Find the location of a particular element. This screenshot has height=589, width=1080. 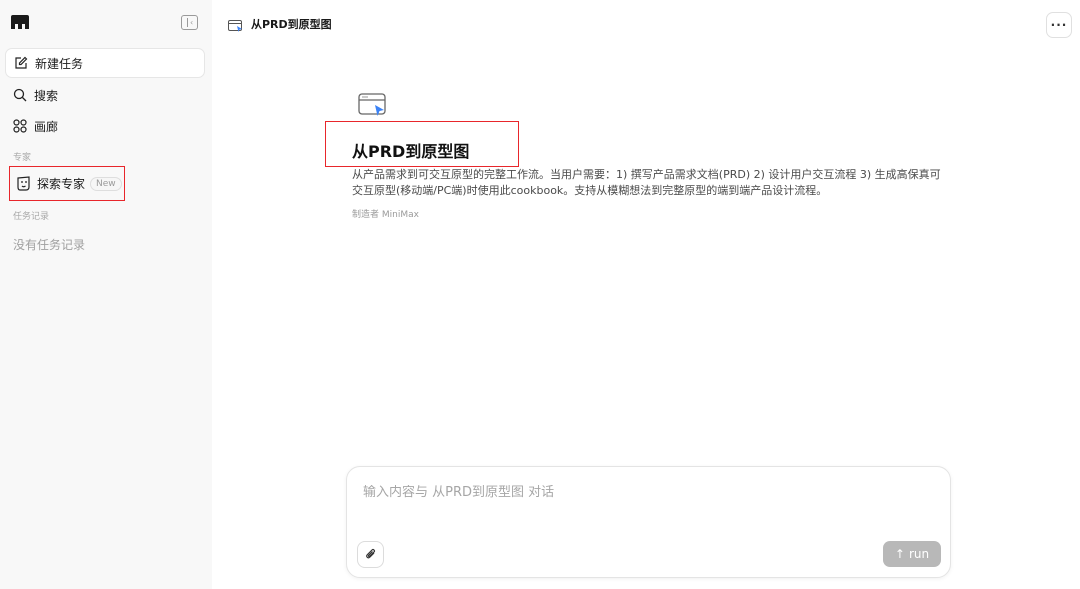

edit-icon is located at coordinates (21, 63).